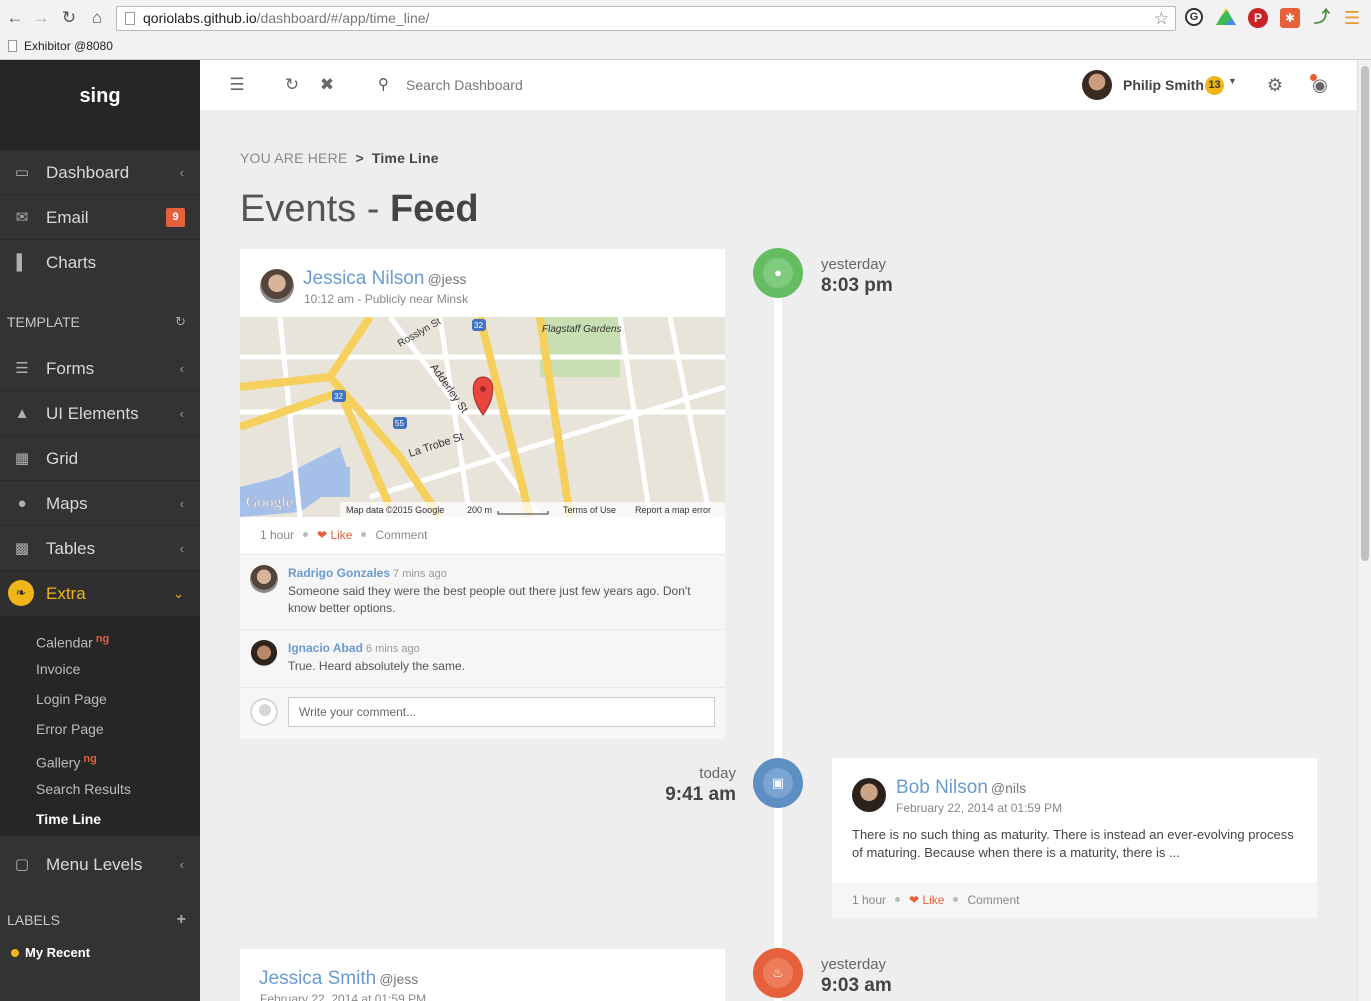 The width and height of the screenshot is (1371, 1001). What do you see at coordinates (420, 574) in the screenshot?
I see `comment-time: 7 mins ago` at bounding box center [420, 574].